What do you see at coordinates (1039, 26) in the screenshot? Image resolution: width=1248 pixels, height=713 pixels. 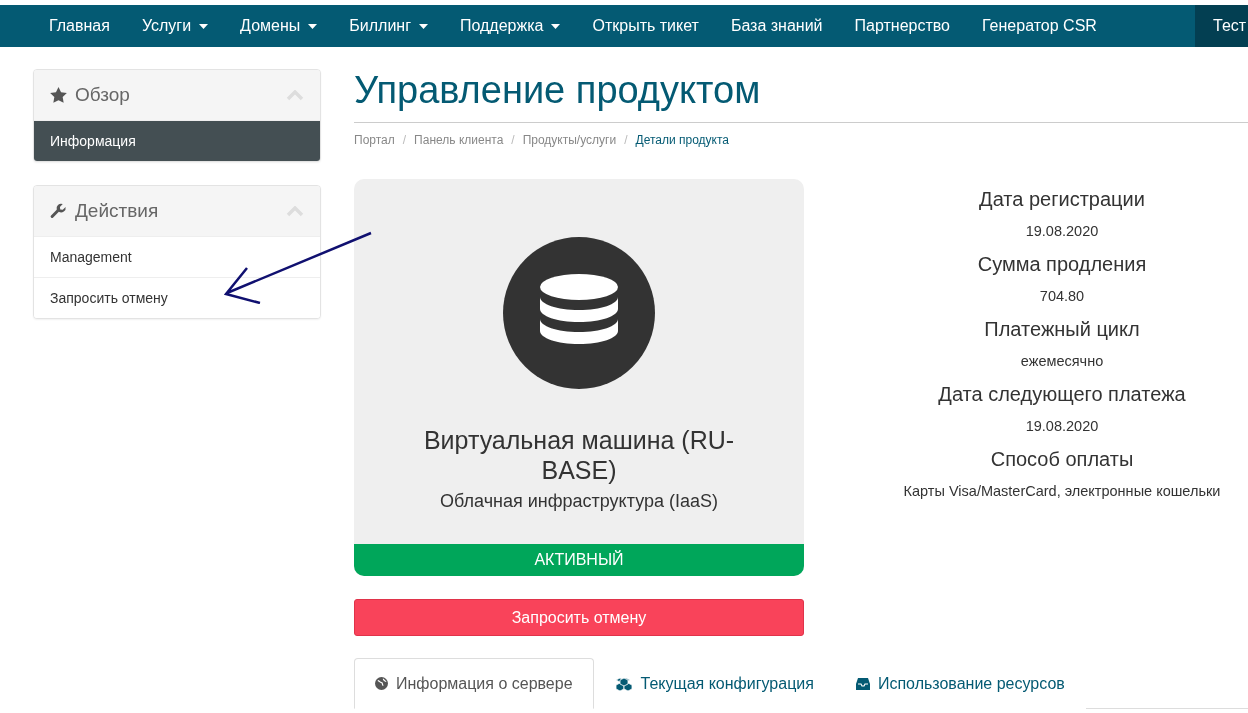 I see `nav-link: Генератор CSR` at bounding box center [1039, 26].